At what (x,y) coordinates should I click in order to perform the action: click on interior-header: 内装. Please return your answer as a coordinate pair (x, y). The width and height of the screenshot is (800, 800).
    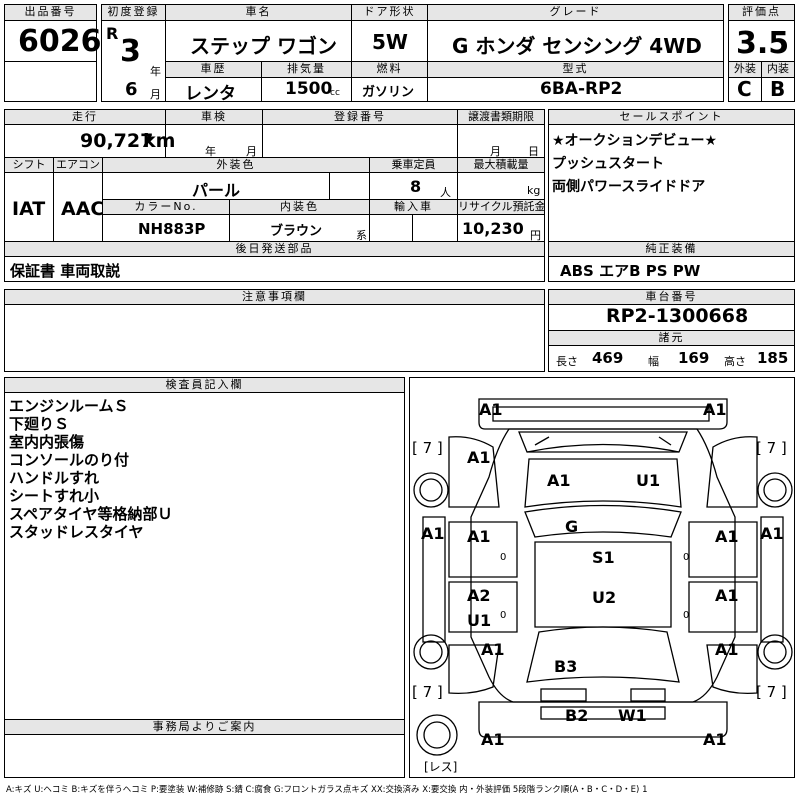
    Looking at the image, I should click on (778, 69).